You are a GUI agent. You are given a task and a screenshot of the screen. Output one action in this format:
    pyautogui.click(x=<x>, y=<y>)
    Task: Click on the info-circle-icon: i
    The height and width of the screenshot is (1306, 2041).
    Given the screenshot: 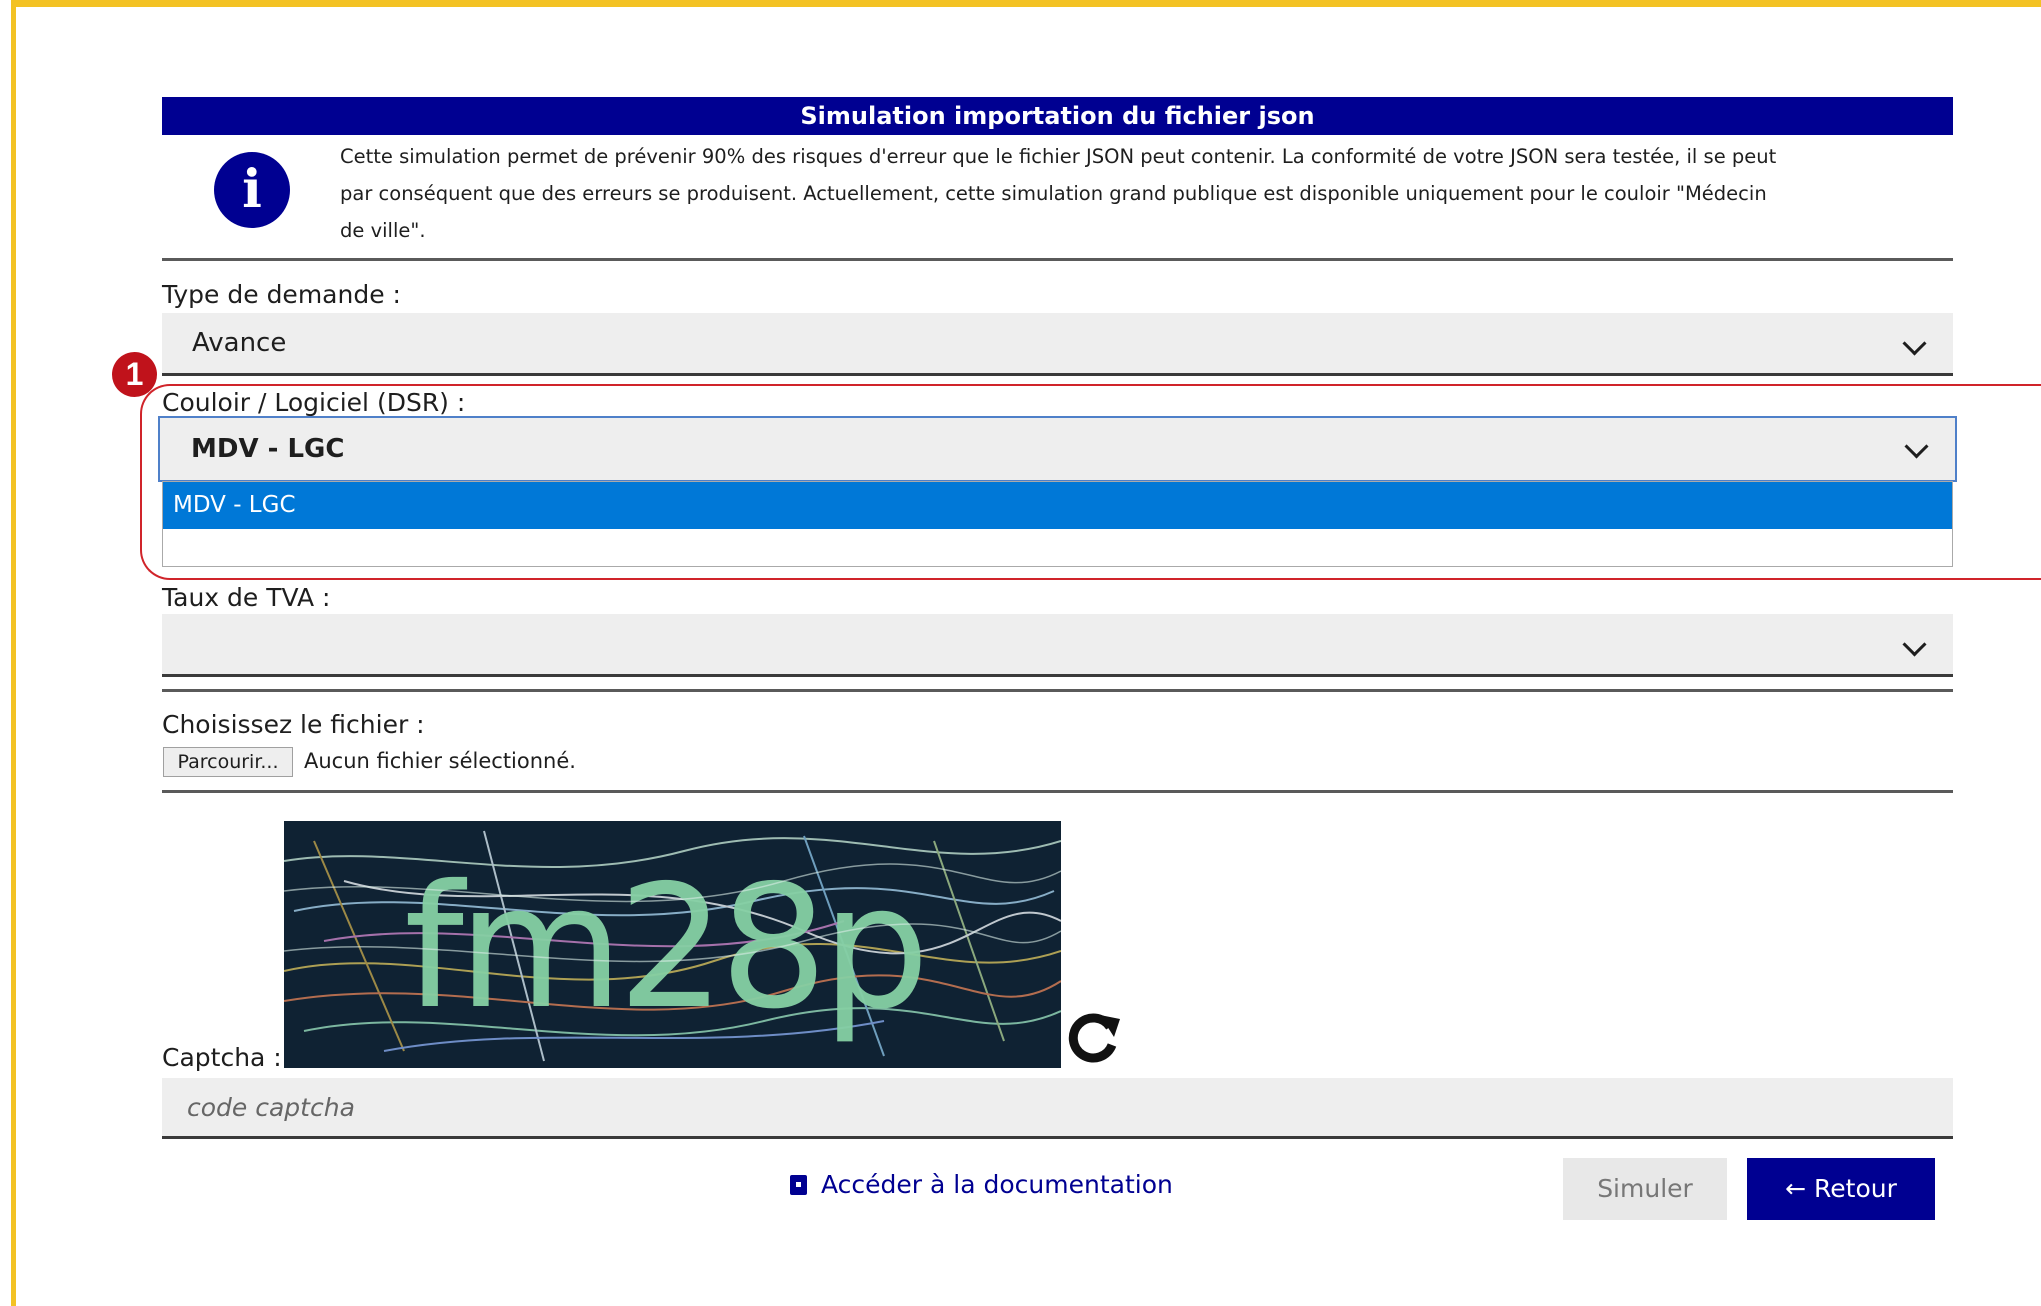 What is the action you would take?
    pyautogui.click(x=252, y=190)
    